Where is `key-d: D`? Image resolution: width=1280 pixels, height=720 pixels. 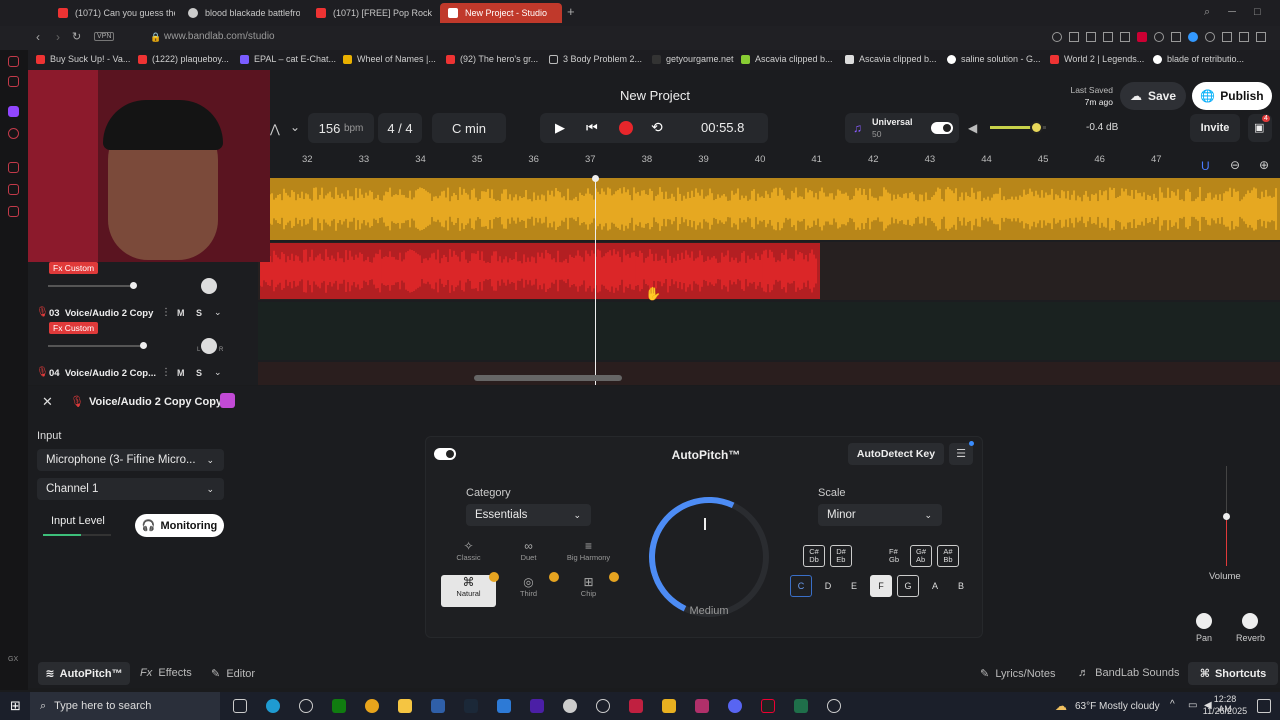 key-d: D is located at coordinates (828, 586).